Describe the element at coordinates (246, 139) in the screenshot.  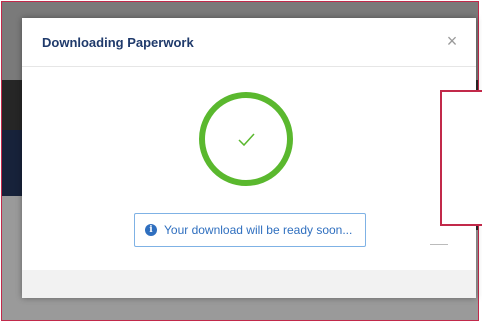
I see `check-circle-icon` at that location.